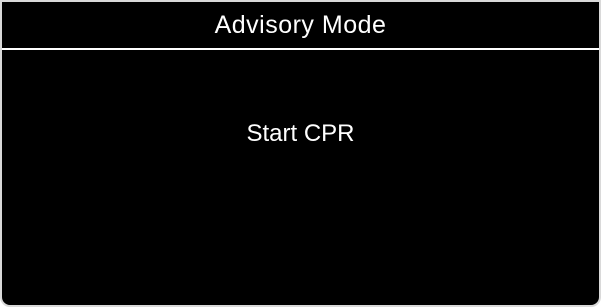  I want to click on prompt-message: Start CPR, so click(300, 133).